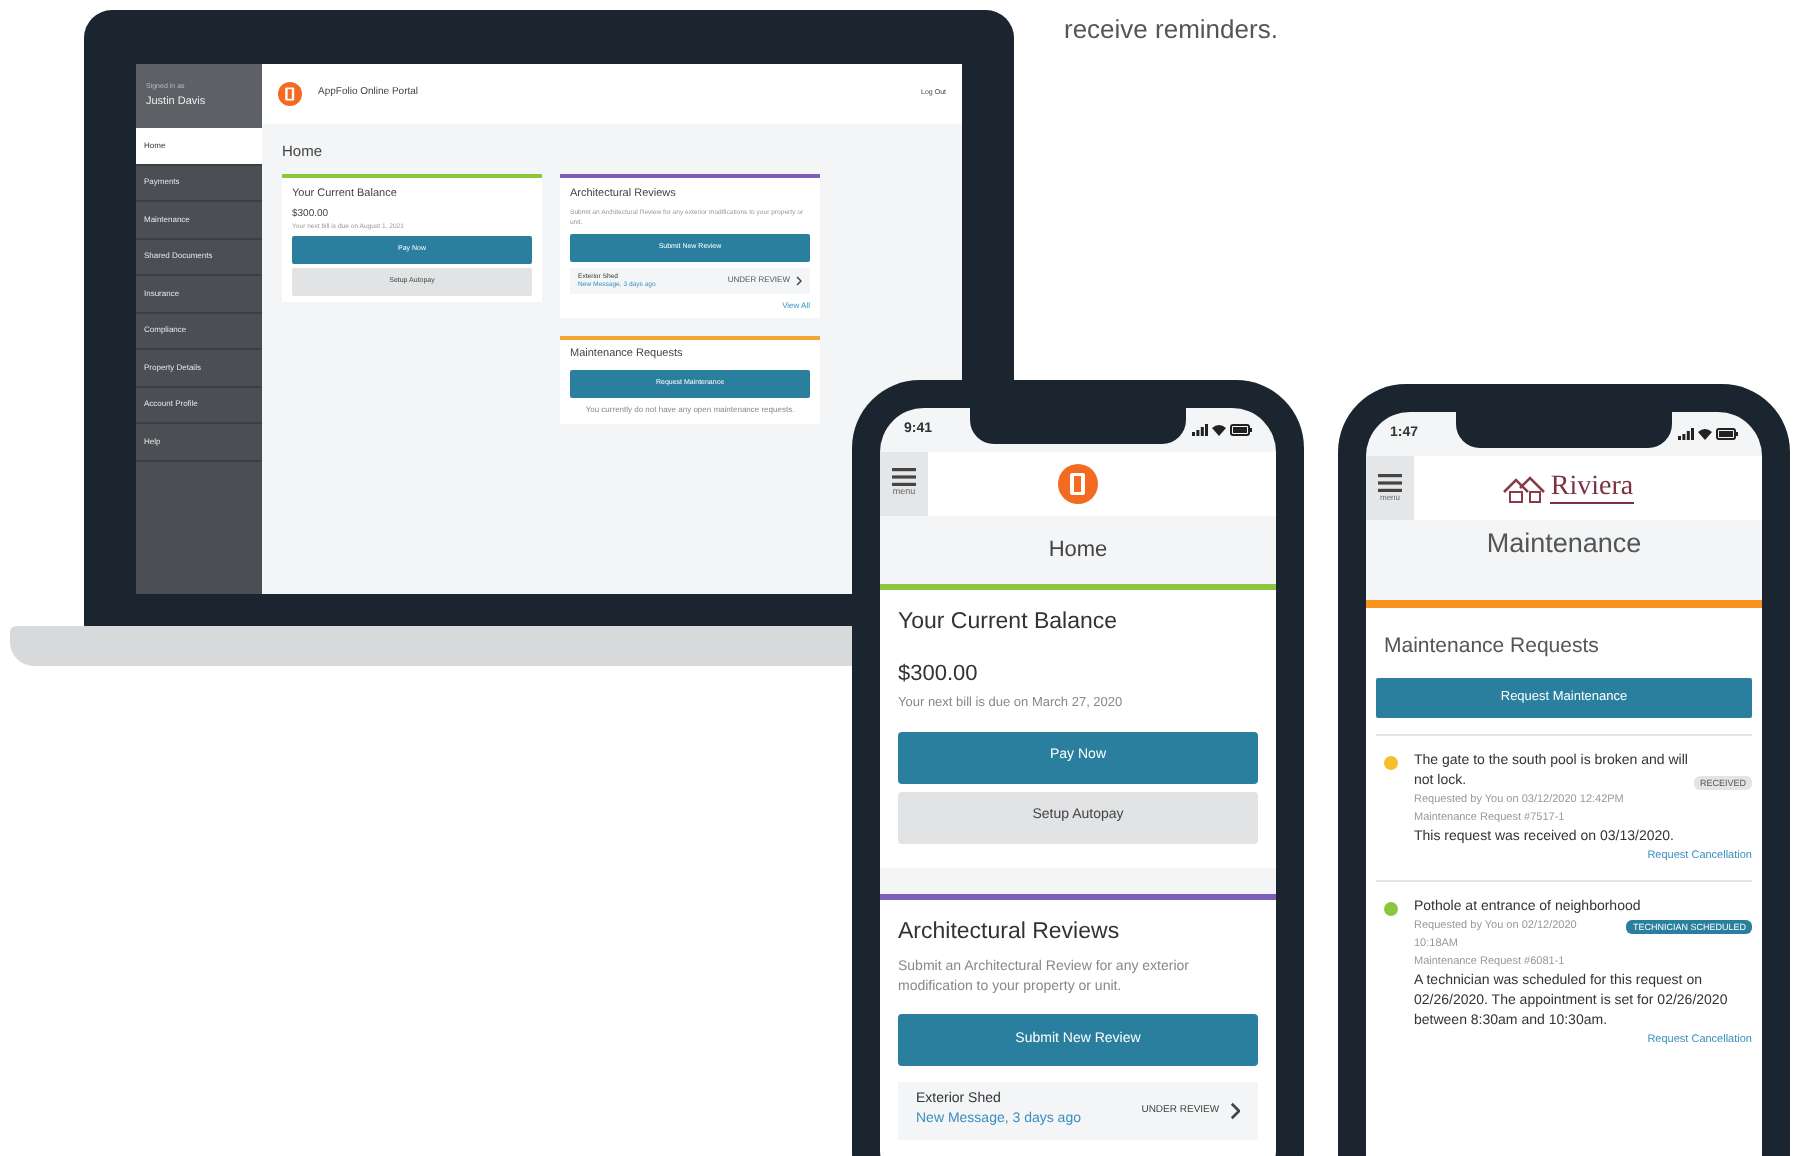 The height and width of the screenshot is (1156, 1806). I want to click on page-title: Maintenance, so click(1564, 544).